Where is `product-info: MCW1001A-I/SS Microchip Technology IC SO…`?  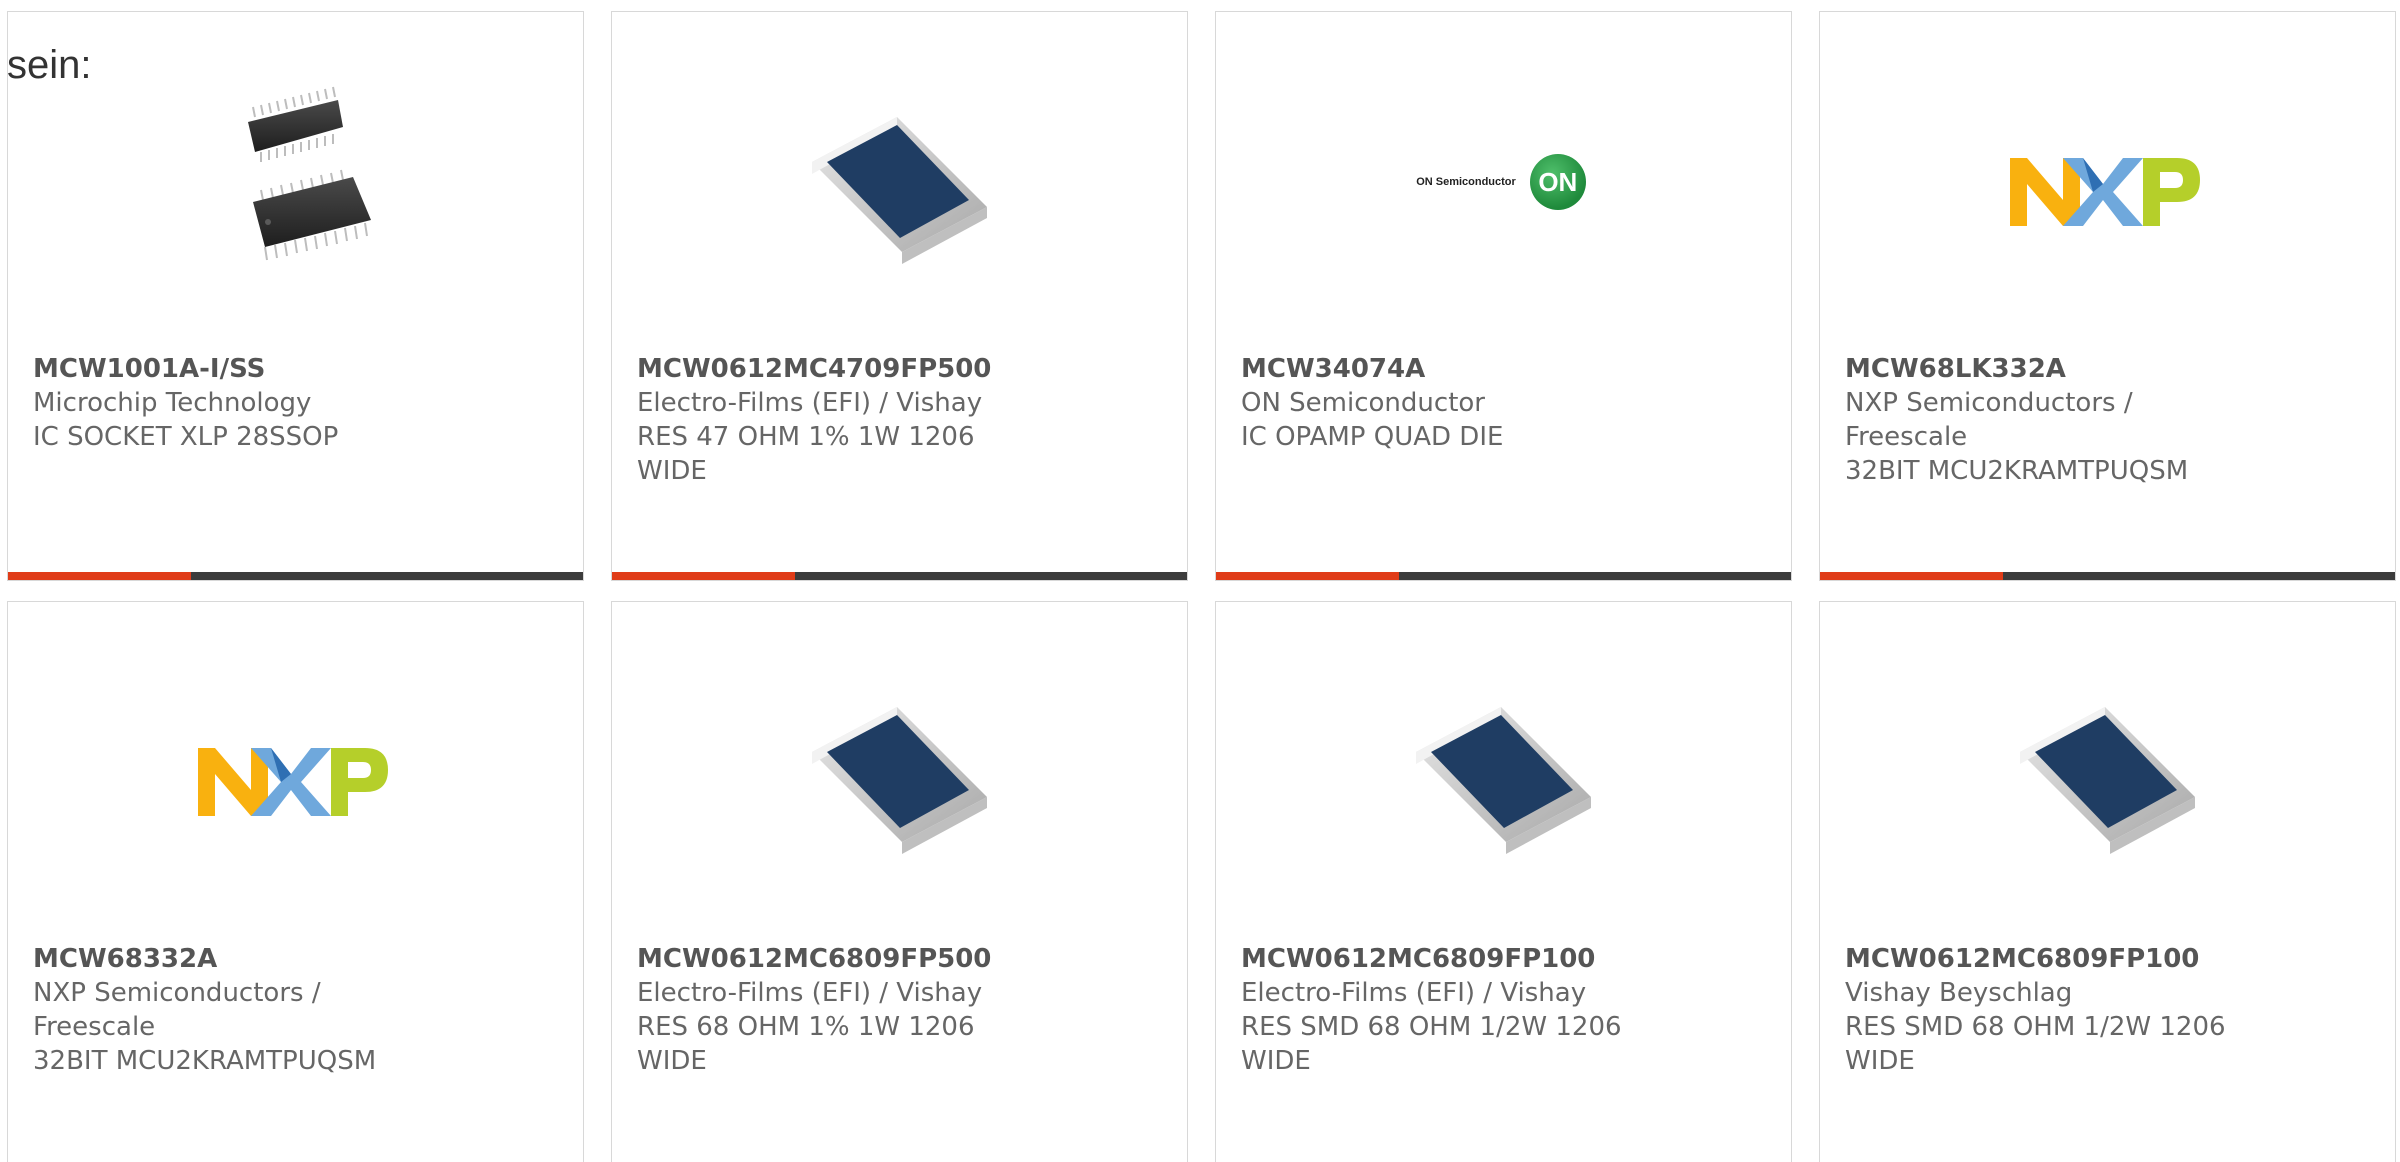
product-info: MCW1001A-I/SS Microchip Technology IC SO… is located at coordinates (295, 403).